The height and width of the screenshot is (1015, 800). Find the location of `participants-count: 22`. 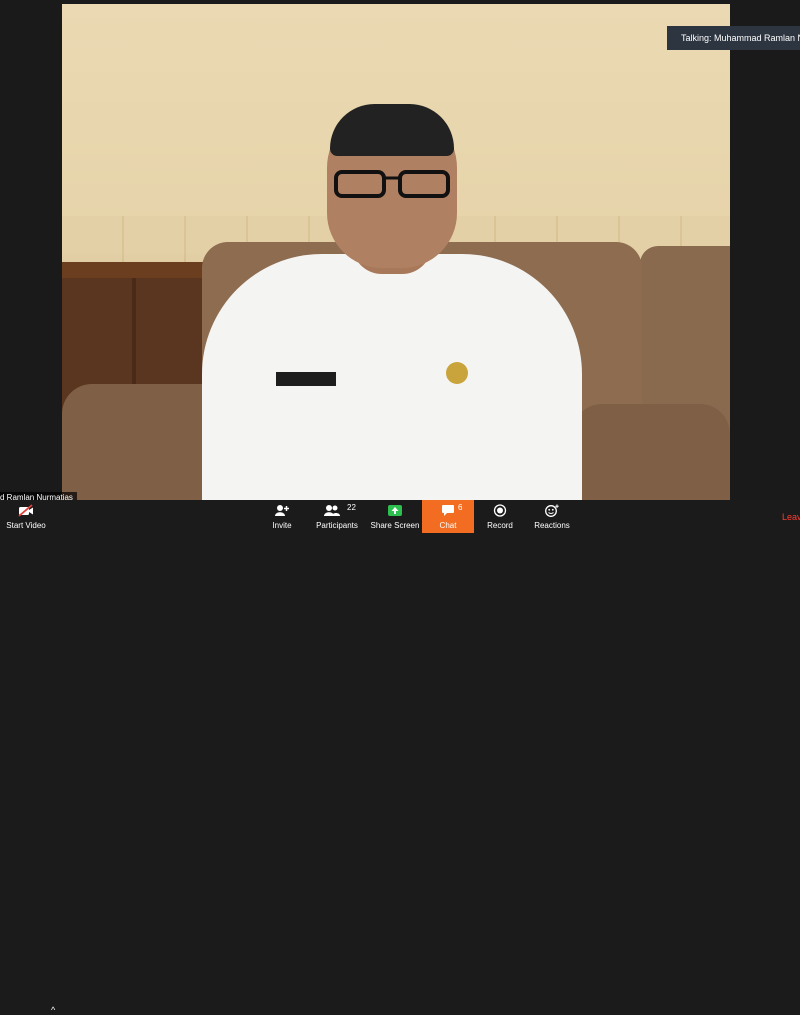

participants-count: 22 is located at coordinates (351, 507).